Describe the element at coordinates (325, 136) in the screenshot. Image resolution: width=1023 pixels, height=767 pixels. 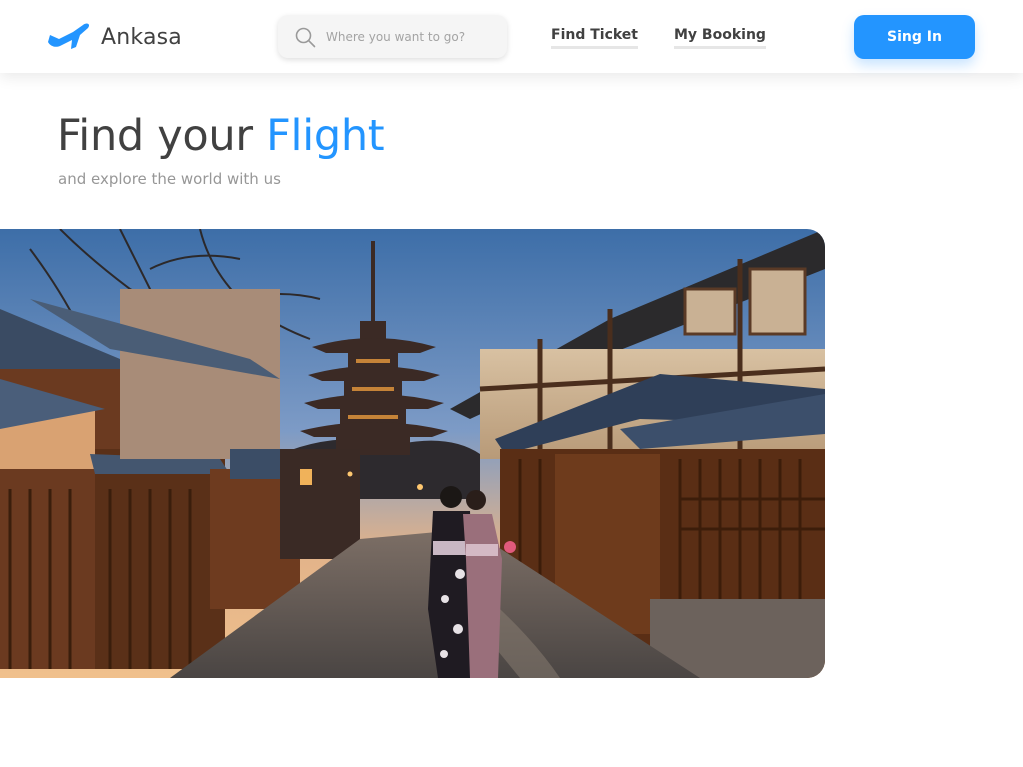
I see `hero-title-accent: Flight` at that location.